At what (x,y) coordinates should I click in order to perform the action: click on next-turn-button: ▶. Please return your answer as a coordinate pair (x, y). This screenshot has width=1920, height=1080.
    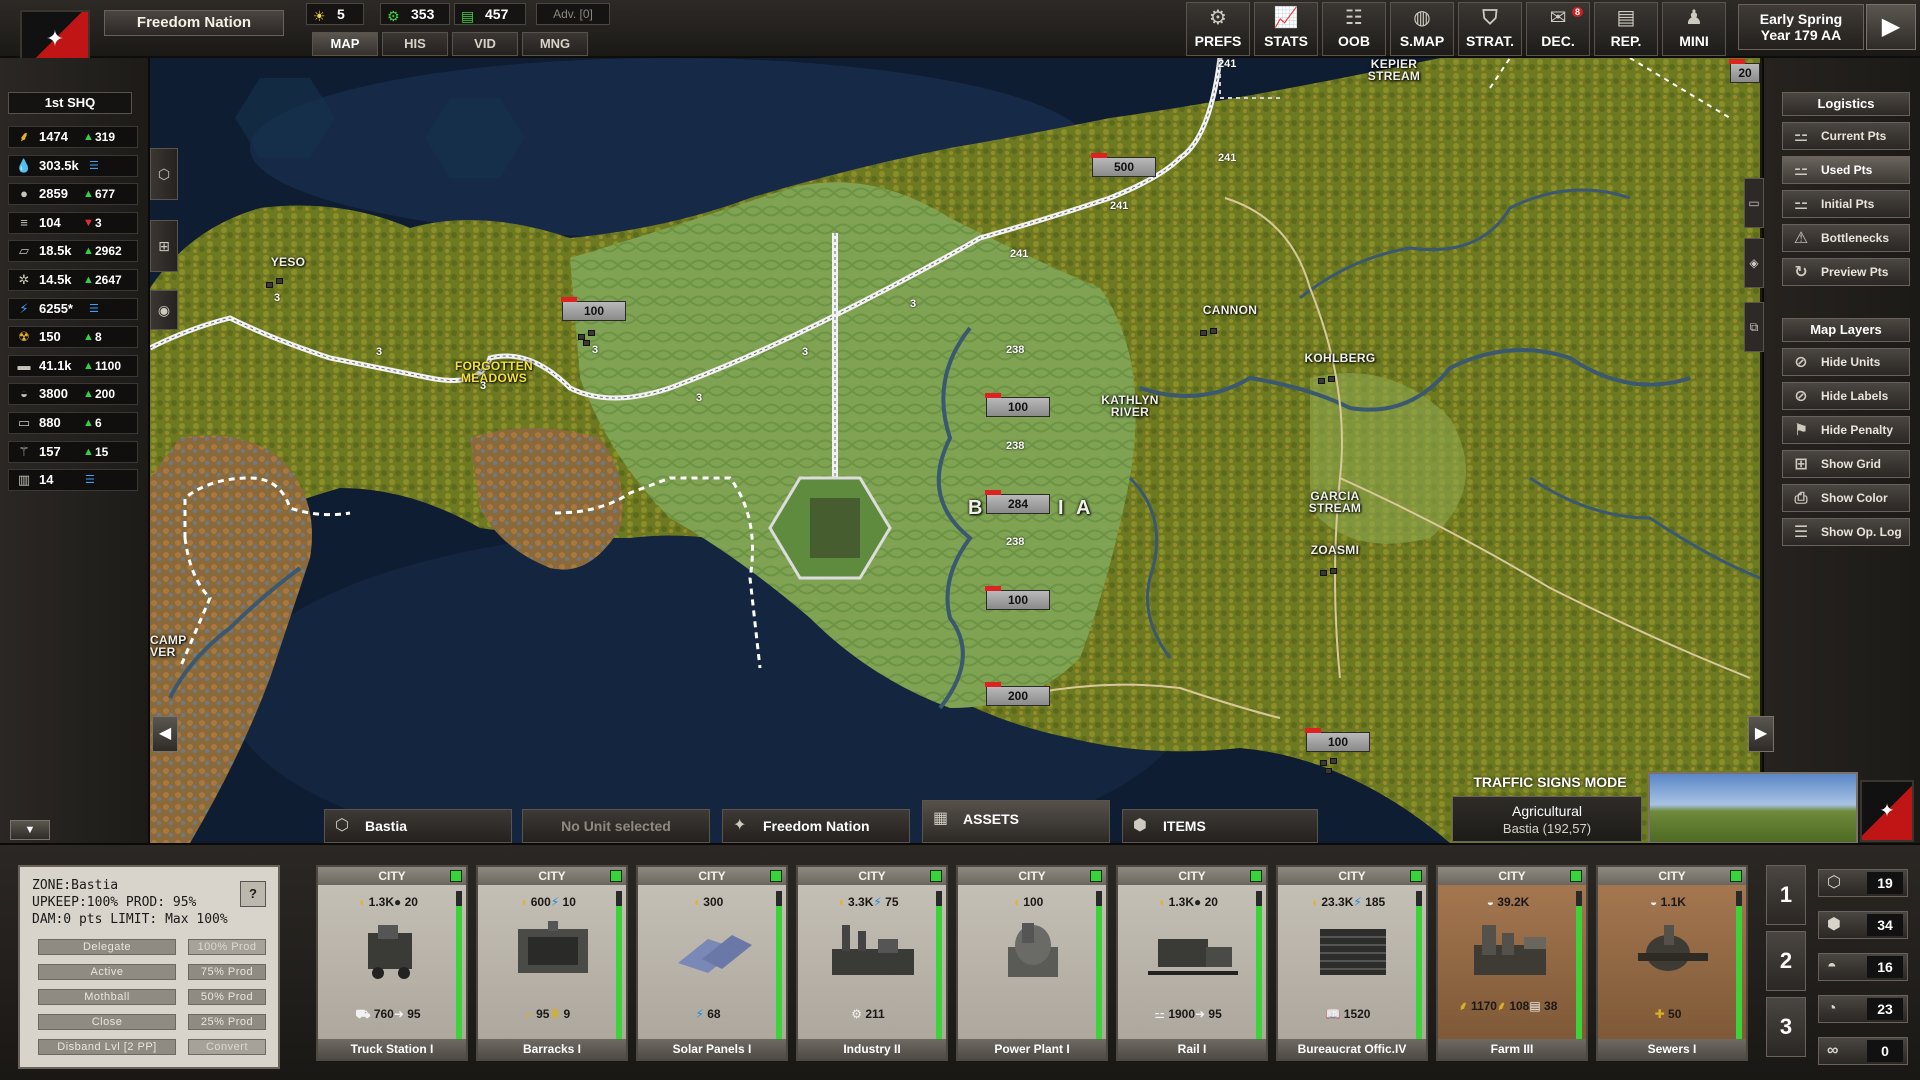
    Looking at the image, I should click on (1891, 27).